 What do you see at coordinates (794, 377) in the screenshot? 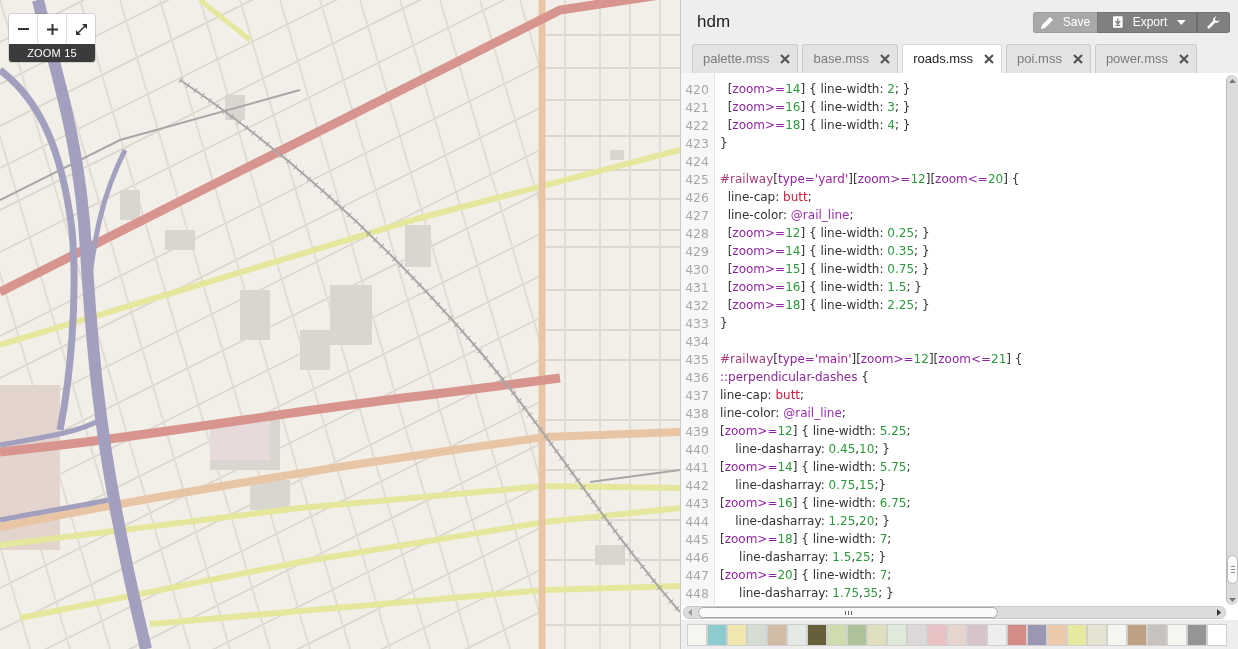
I see `code-line: ::perpendicular-dashes {` at bounding box center [794, 377].